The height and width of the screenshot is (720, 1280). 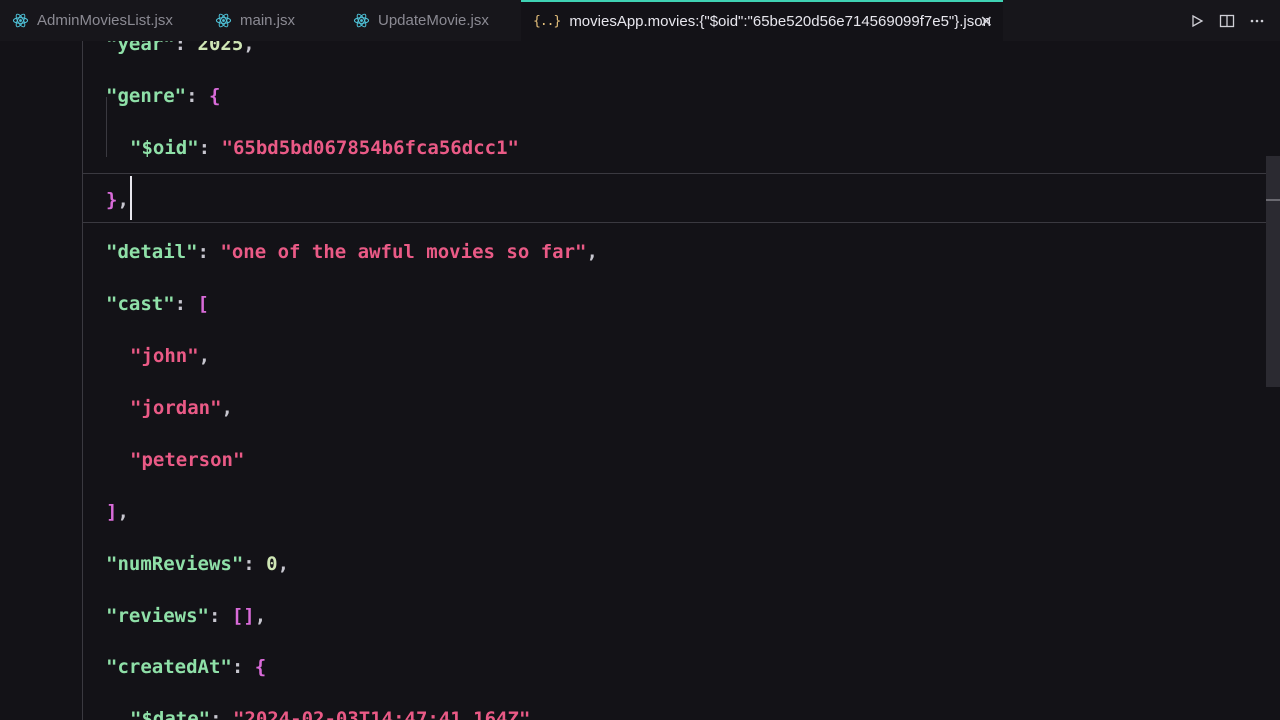 What do you see at coordinates (1273, 200) in the screenshot?
I see `scrollbar-cursor-marker` at bounding box center [1273, 200].